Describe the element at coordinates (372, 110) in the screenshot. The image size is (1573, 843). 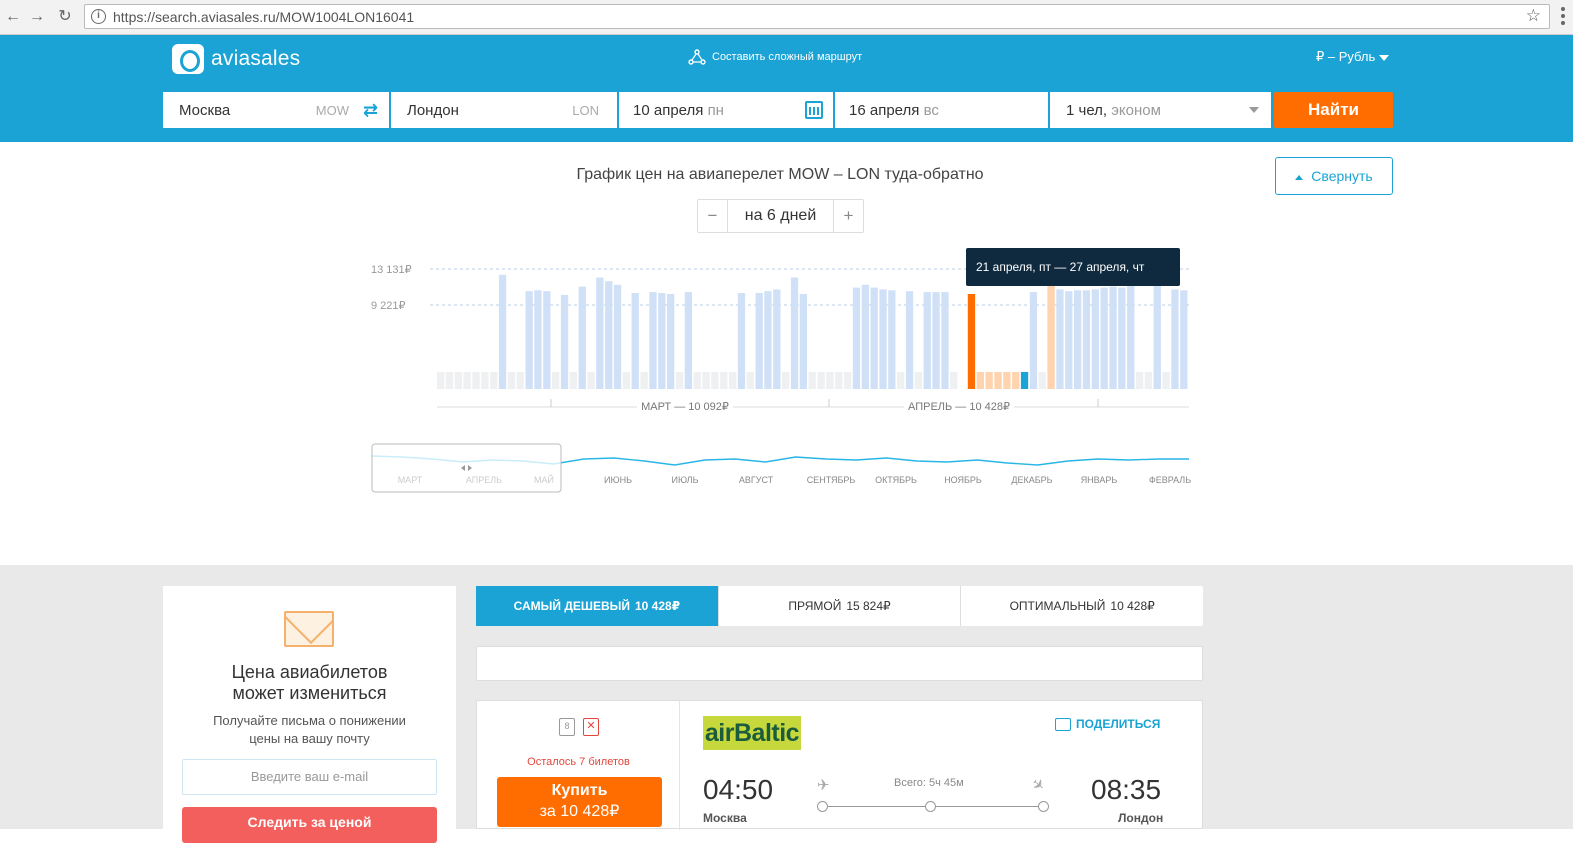
I see `swap-icon: ⇄` at that location.